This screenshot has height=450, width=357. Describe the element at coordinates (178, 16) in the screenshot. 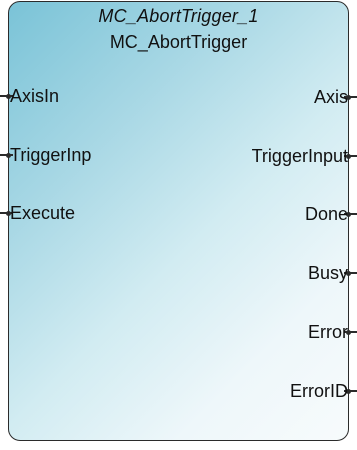

I see `instance-name: MC_AbortTrigger_1` at that location.